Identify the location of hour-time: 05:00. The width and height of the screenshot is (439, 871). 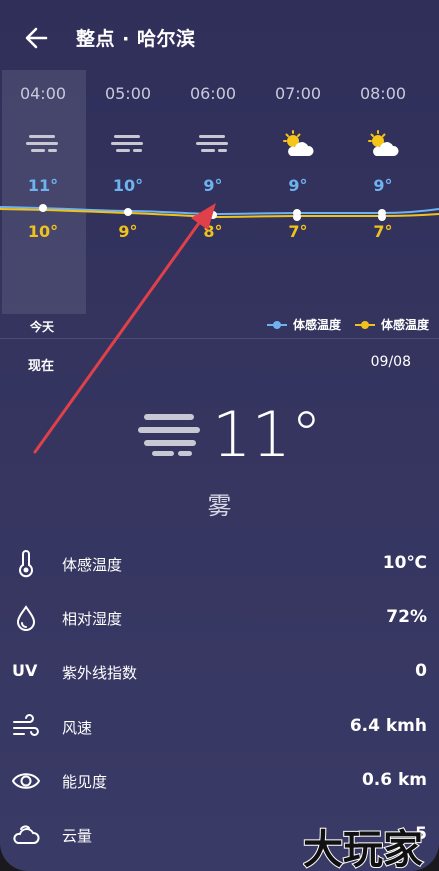
(128, 93).